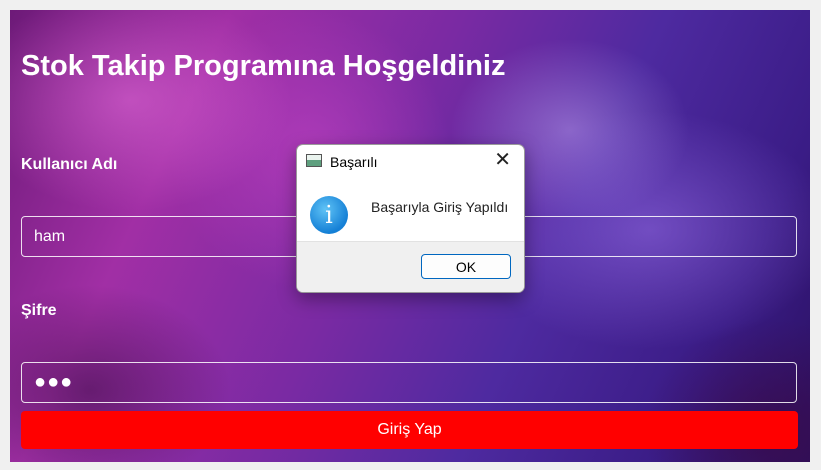 The image size is (821, 470). What do you see at coordinates (354, 162) in the screenshot?
I see `dialog-title: Başarılı` at bounding box center [354, 162].